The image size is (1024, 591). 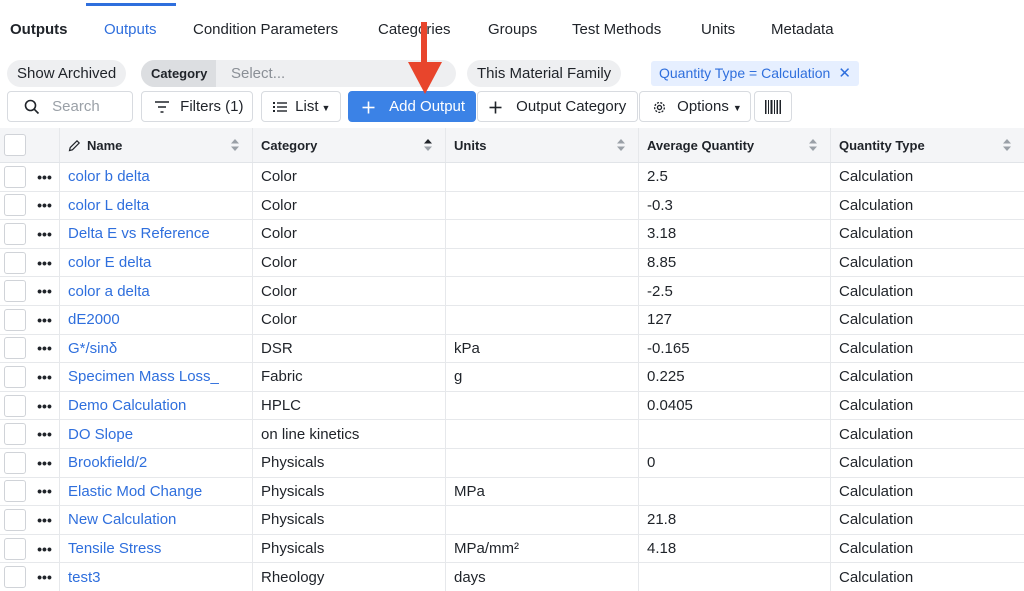 I want to click on output-name-link: color L delta, so click(x=108, y=205).